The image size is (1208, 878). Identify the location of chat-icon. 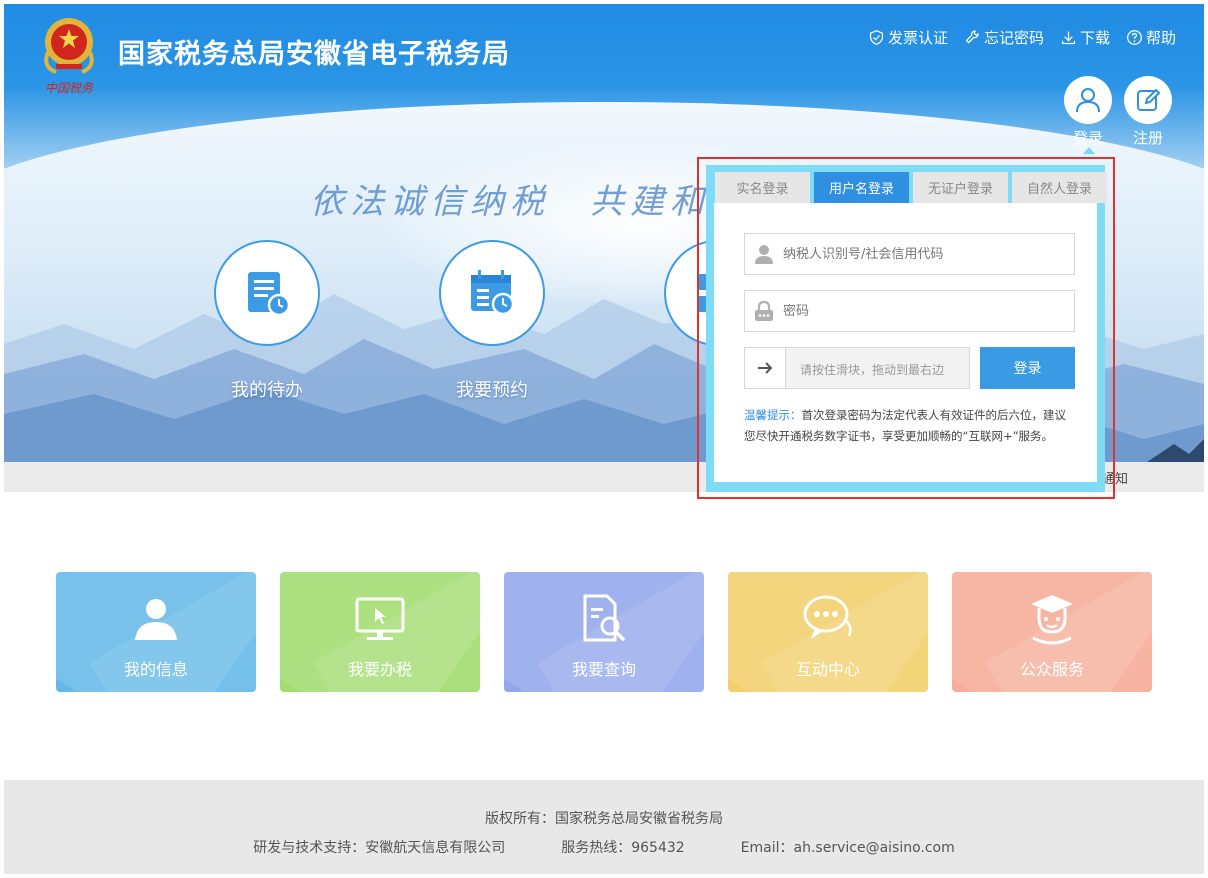
(827, 617).